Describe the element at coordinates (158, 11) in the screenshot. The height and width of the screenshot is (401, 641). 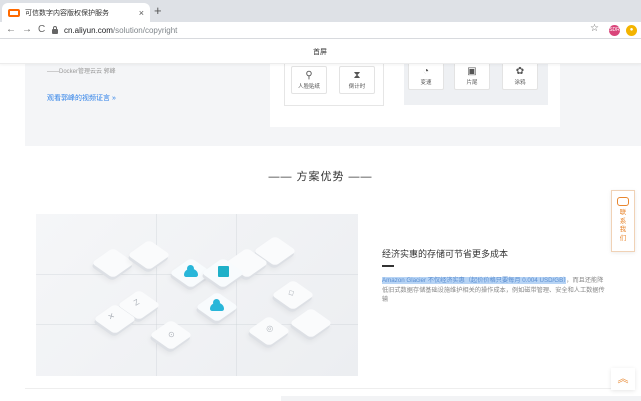
I see `new-tab-button: +` at that location.